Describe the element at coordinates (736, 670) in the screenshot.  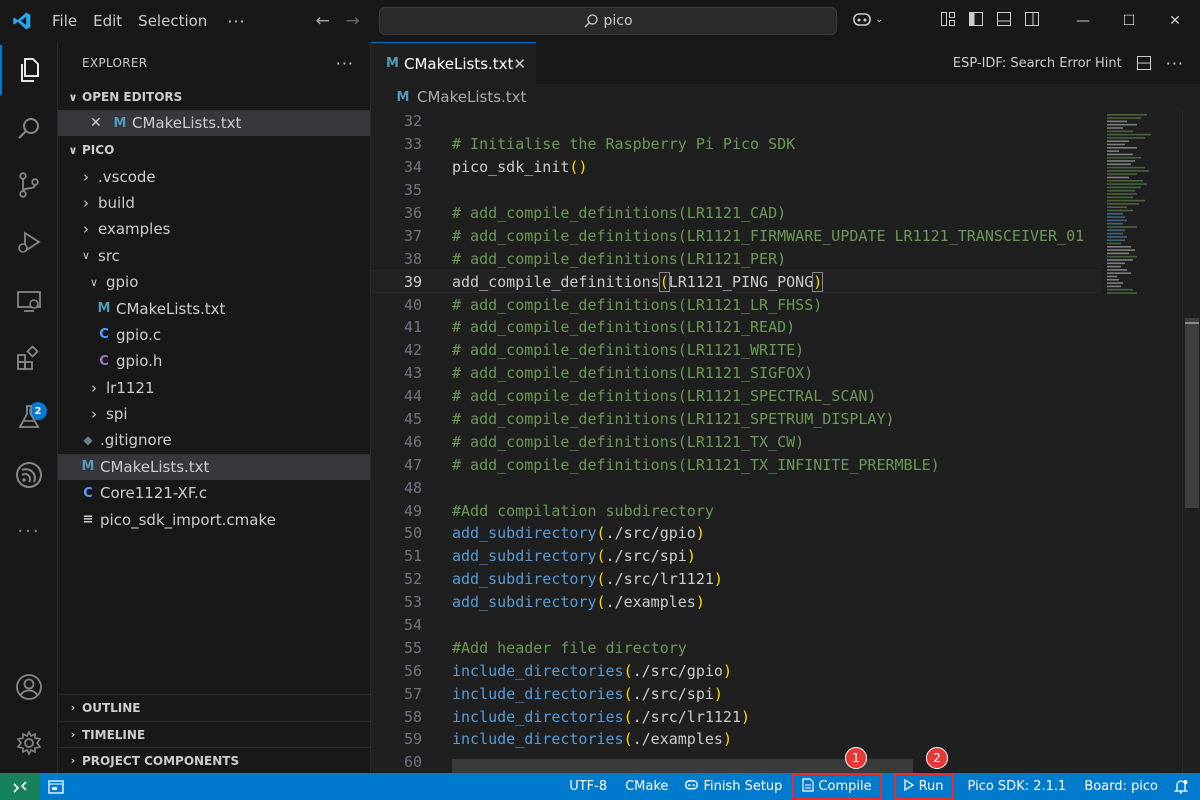
I see `code-line: 56 include_directories(./src/gpio)` at that location.